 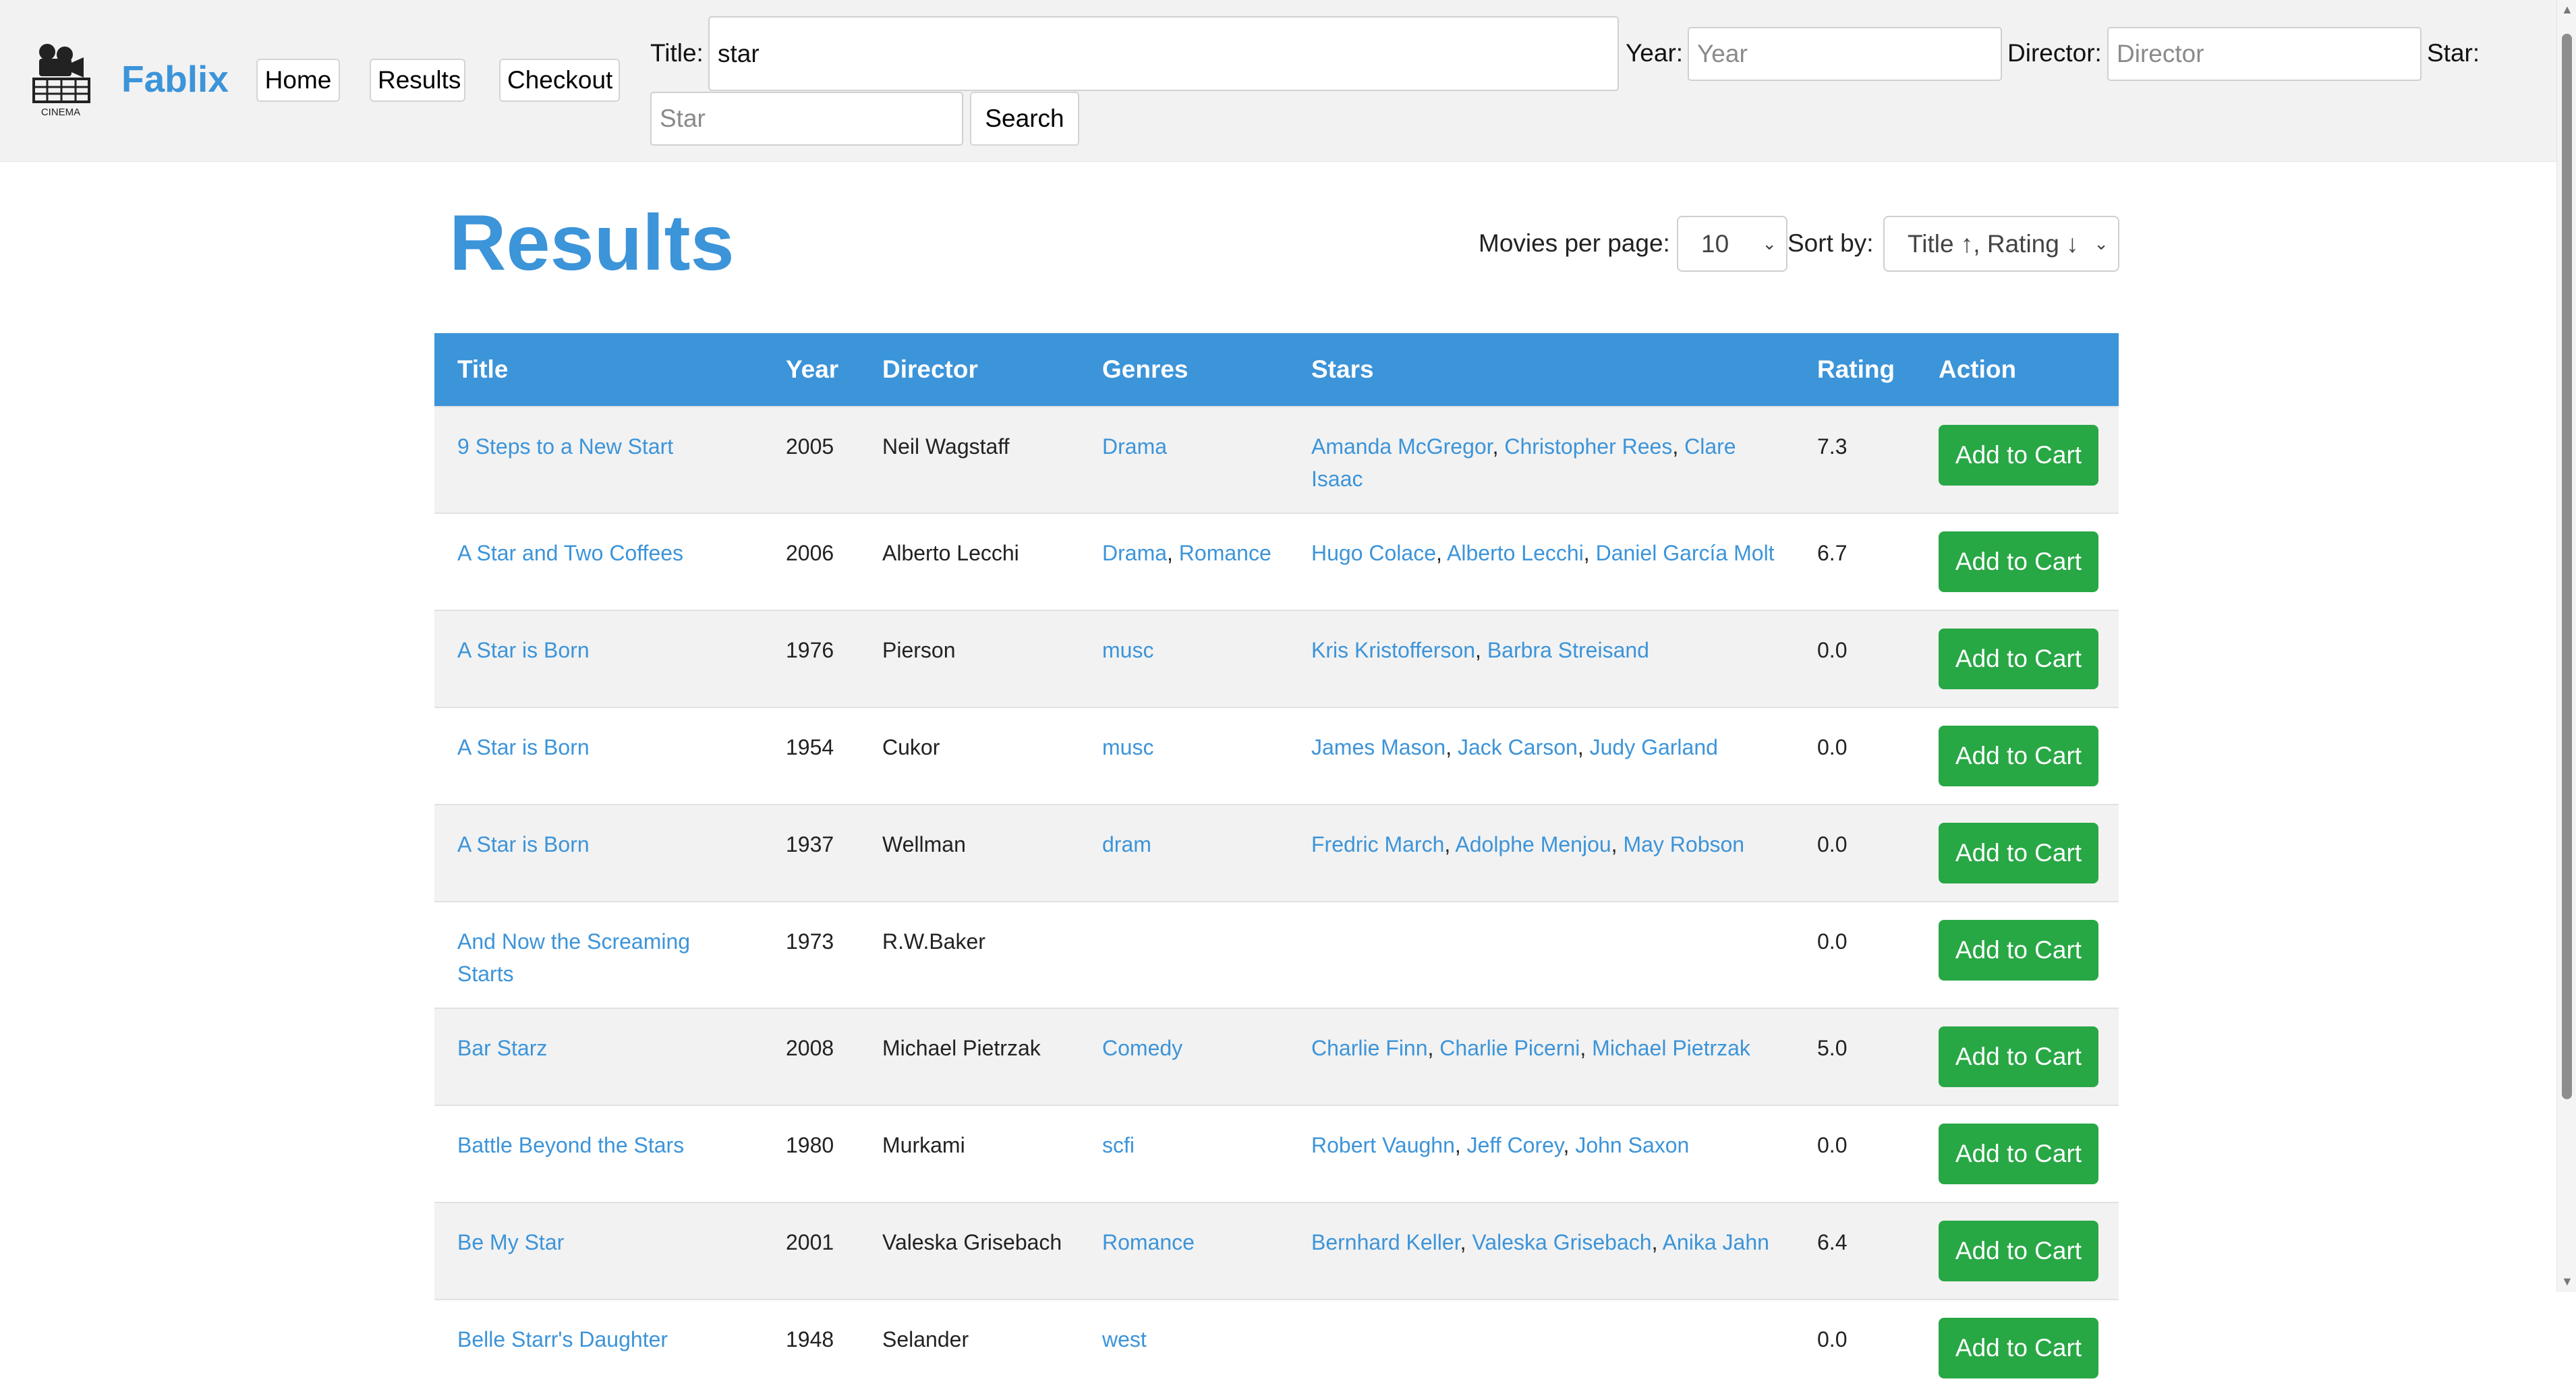 What do you see at coordinates (570, 1145) in the screenshot?
I see `movie-title-link: Battle Beyond the Stars` at bounding box center [570, 1145].